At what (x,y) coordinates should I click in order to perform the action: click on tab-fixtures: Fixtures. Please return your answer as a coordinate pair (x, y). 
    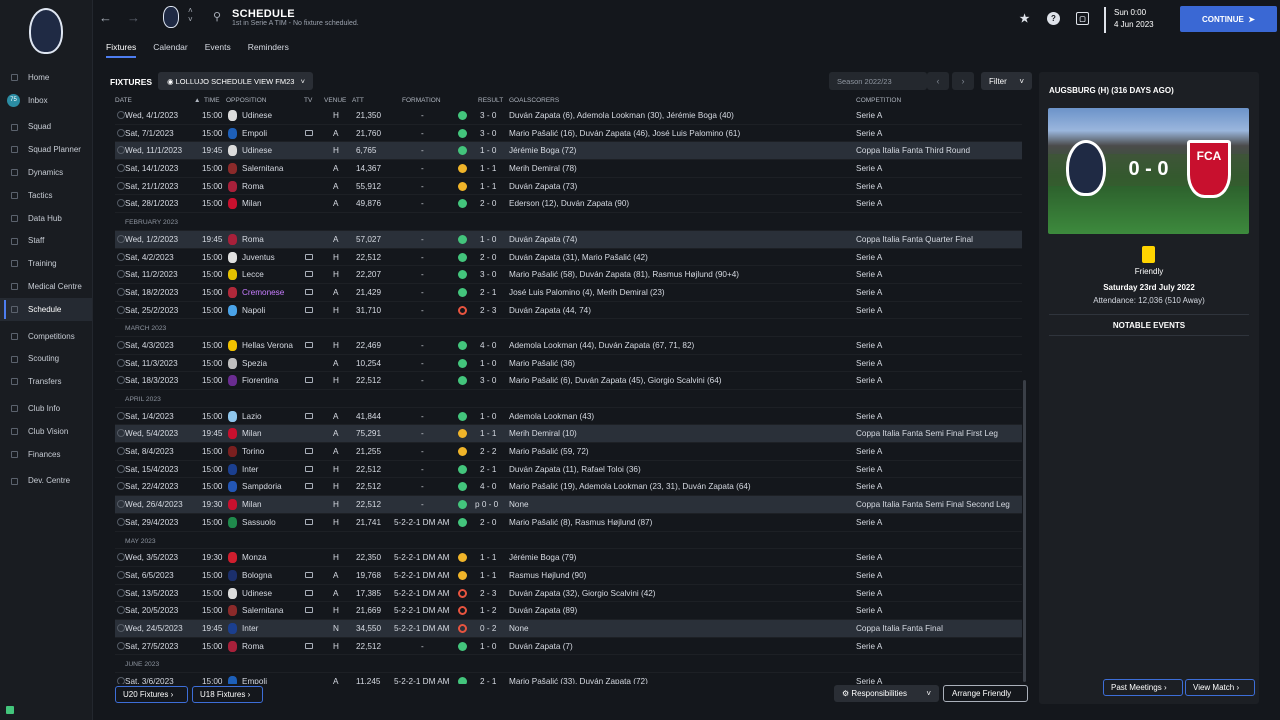
    Looking at the image, I should click on (121, 50).